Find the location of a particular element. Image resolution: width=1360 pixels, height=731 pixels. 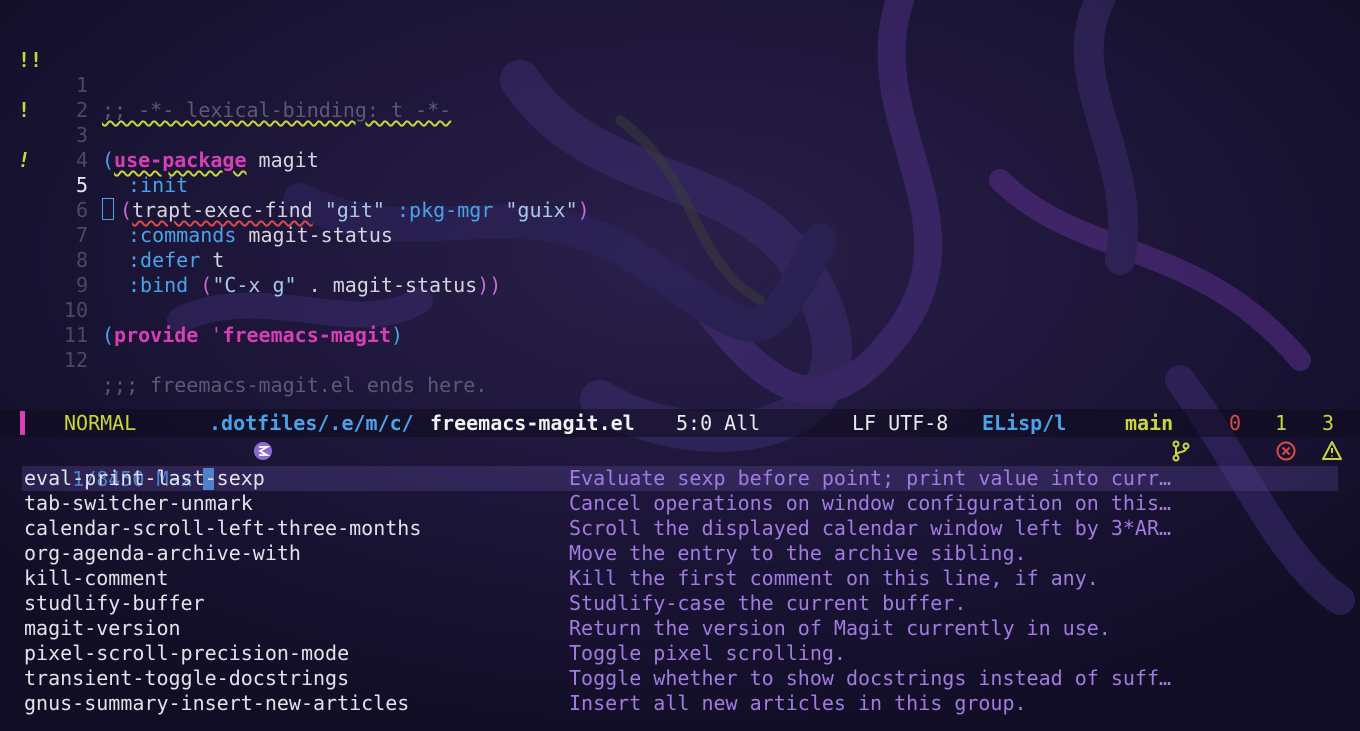

line-number: 11 is located at coordinates (75, 335).